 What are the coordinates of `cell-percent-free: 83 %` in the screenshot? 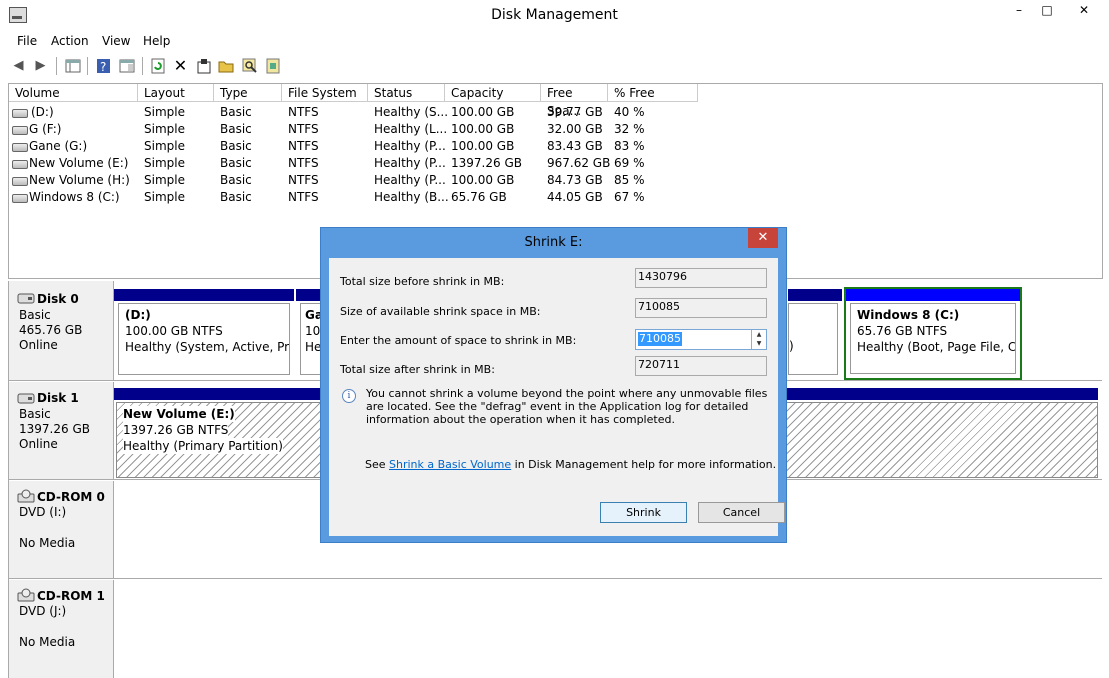 It's located at (629, 146).